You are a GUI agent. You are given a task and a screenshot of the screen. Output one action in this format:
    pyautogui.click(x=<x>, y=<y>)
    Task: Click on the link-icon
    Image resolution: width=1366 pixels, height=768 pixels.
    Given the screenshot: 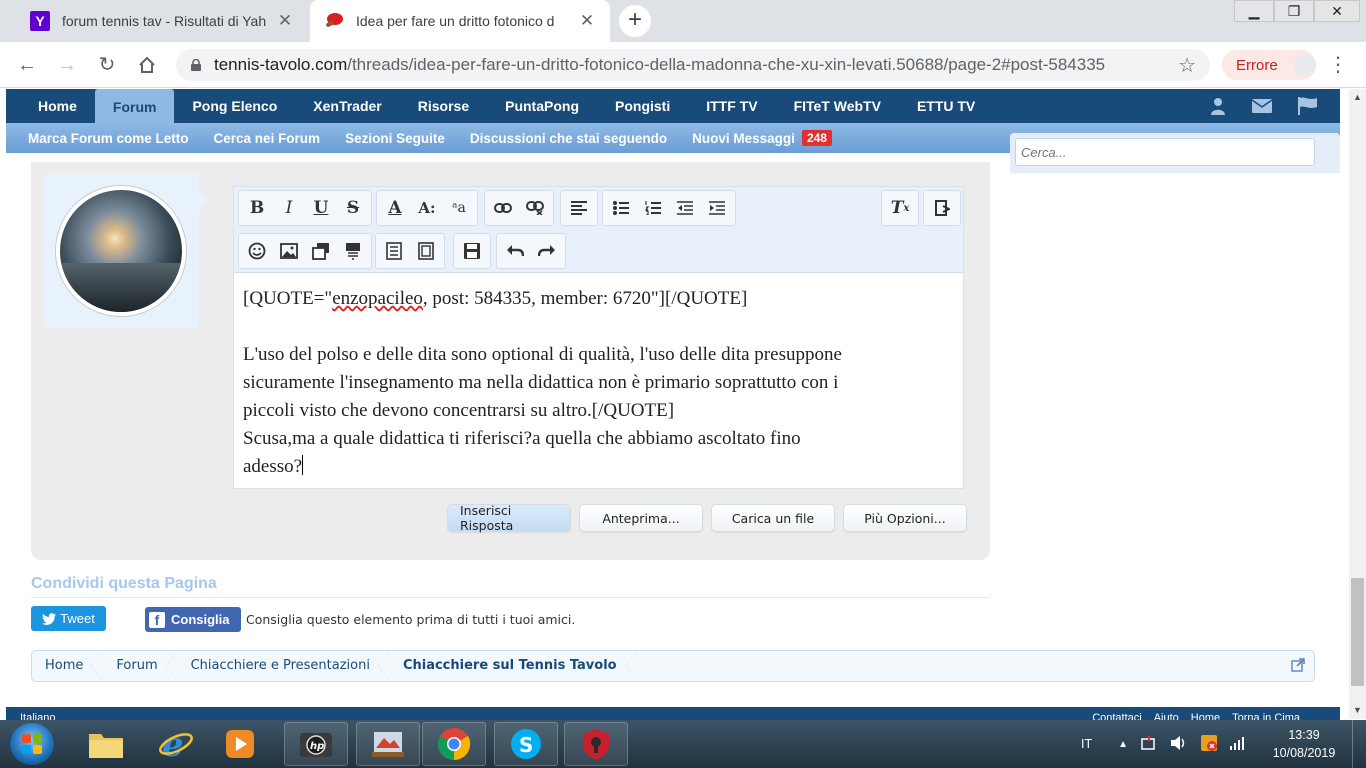 What is the action you would take?
    pyautogui.click(x=503, y=208)
    